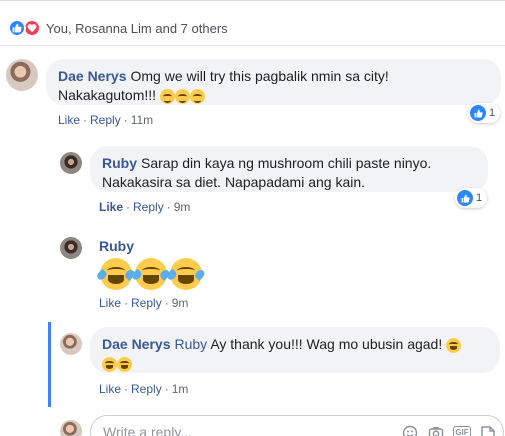 The image size is (505, 436). Describe the element at coordinates (488, 430) in the screenshot. I see `sticker-icon` at that location.